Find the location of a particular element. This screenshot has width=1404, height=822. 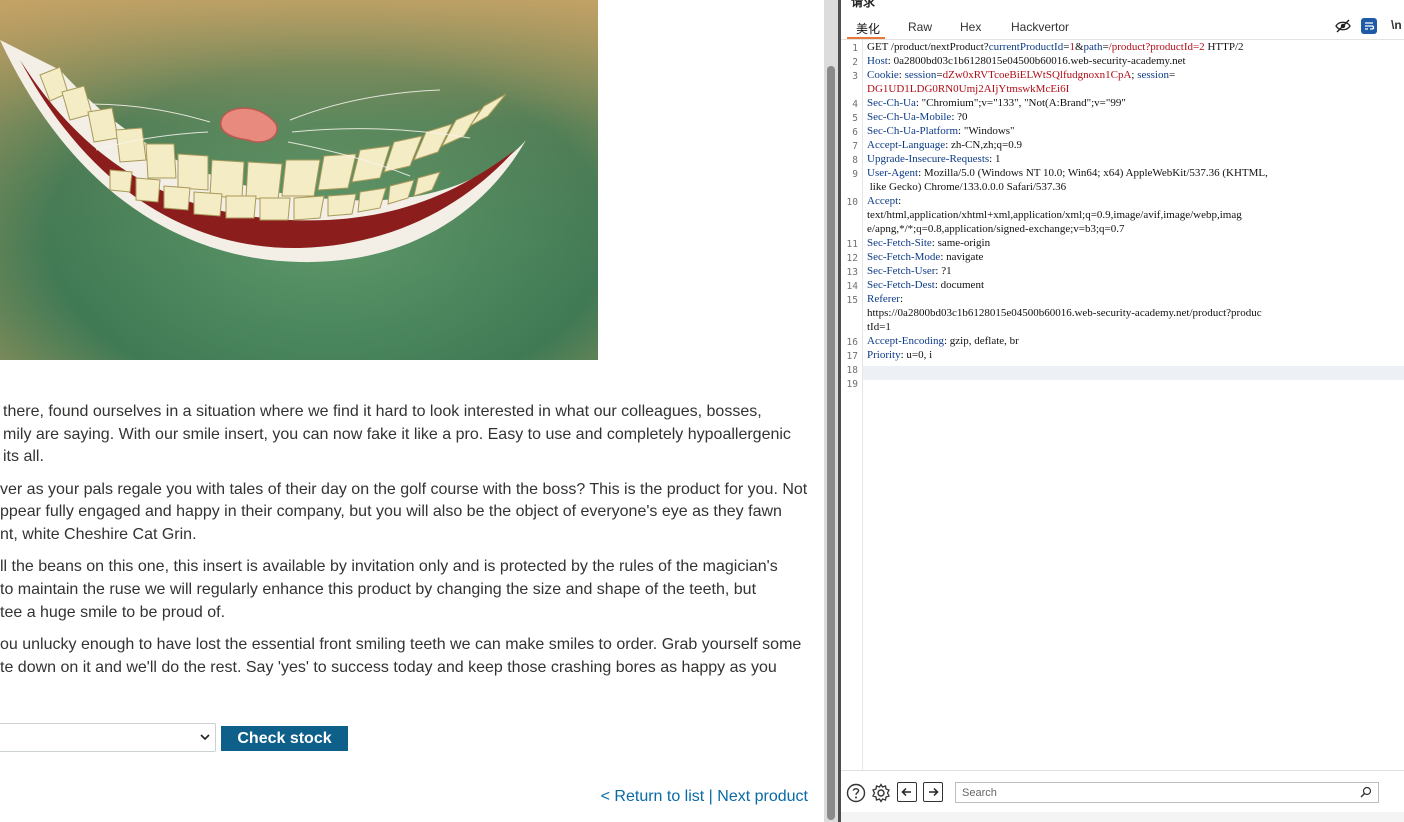

request-text: : "Windows" is located at coordinates (986, 131).